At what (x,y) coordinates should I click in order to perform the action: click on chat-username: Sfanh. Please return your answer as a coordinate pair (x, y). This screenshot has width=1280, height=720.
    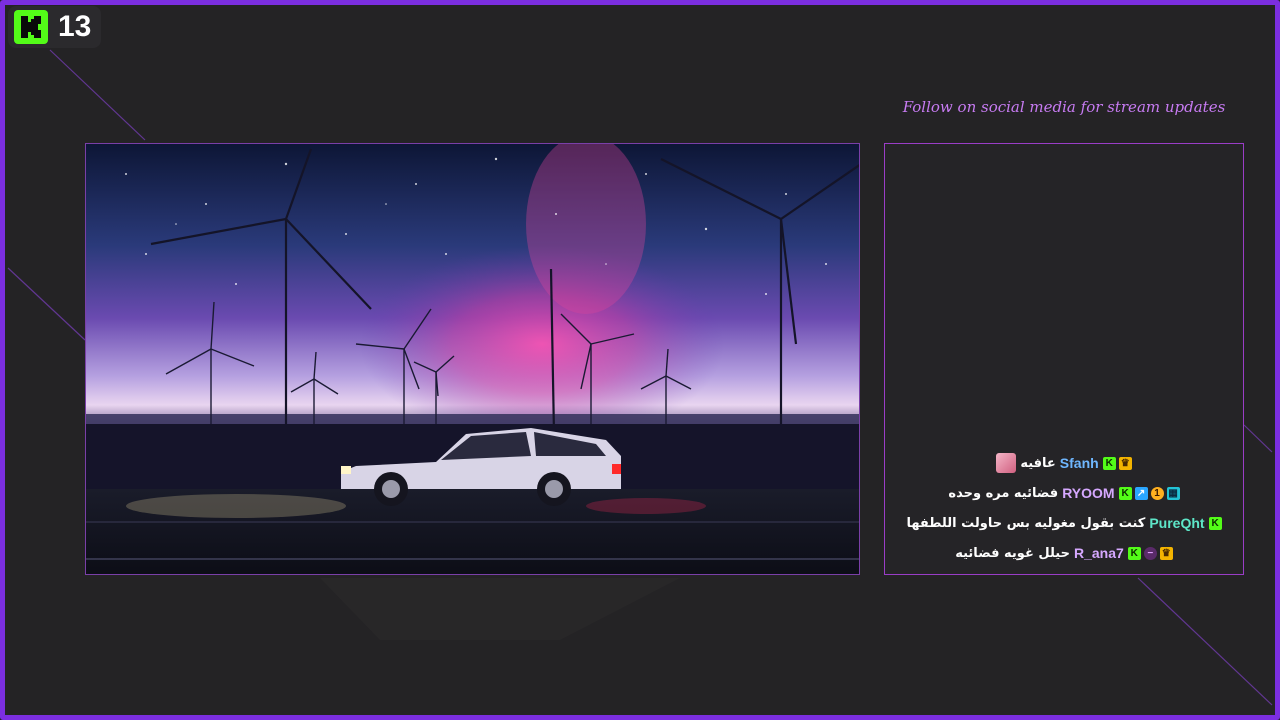
    Looking at the image, I should click on (1079, 463).